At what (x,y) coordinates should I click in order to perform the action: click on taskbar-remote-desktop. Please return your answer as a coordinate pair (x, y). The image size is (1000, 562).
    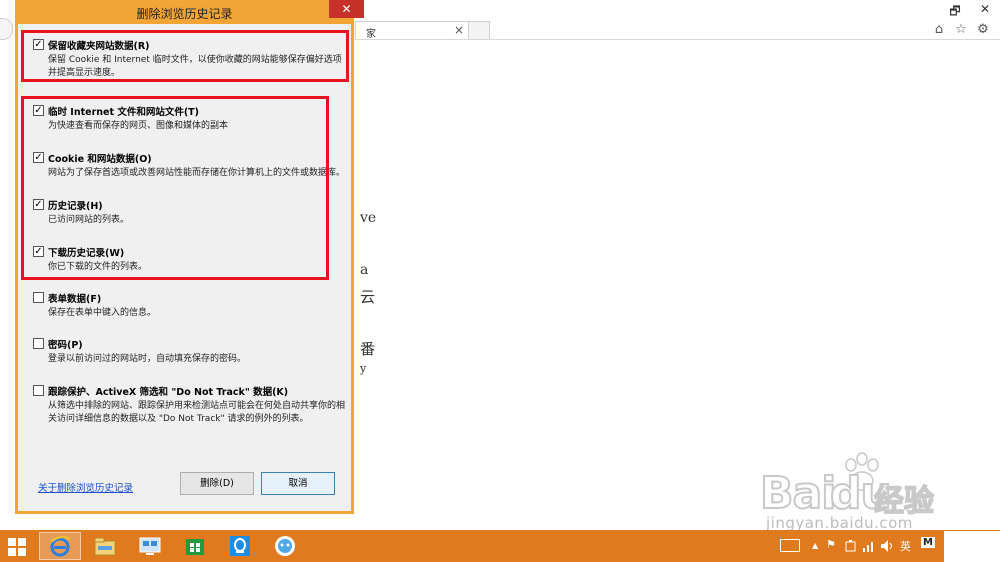
    Looking at the image, I should click on (150, 546).